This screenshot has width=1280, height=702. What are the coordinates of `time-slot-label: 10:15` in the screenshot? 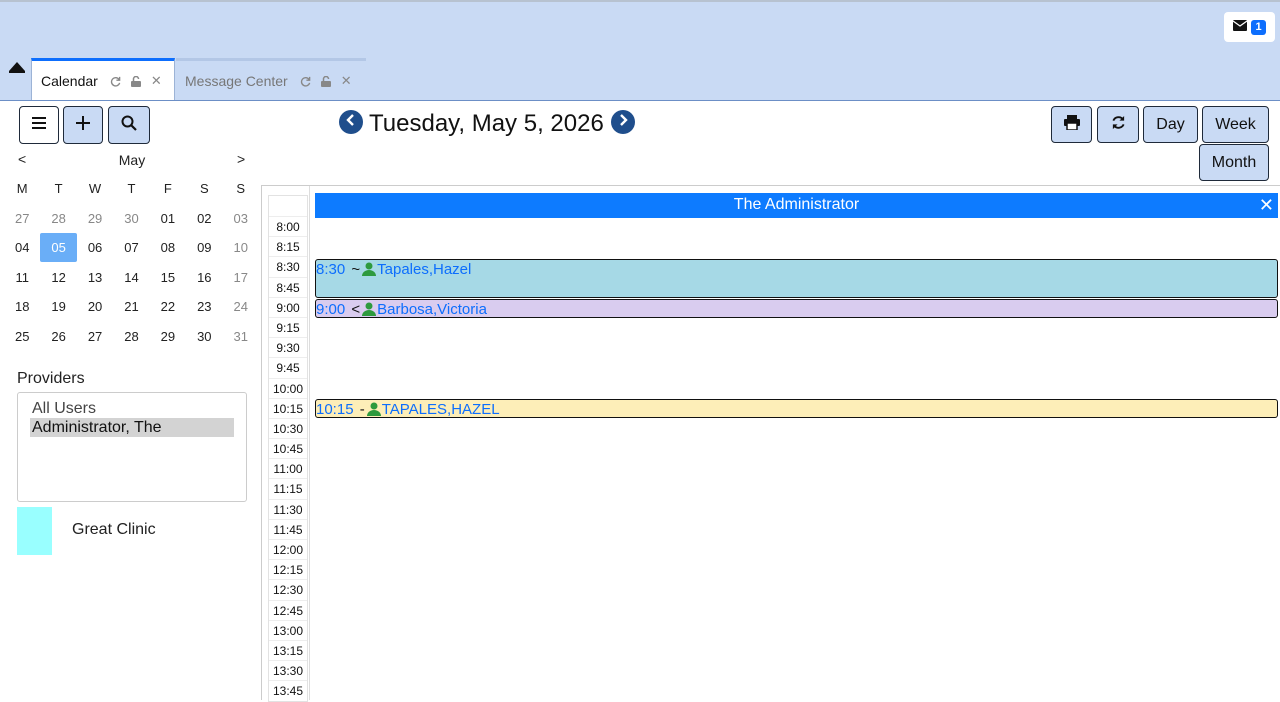 It's located at (288, 407).